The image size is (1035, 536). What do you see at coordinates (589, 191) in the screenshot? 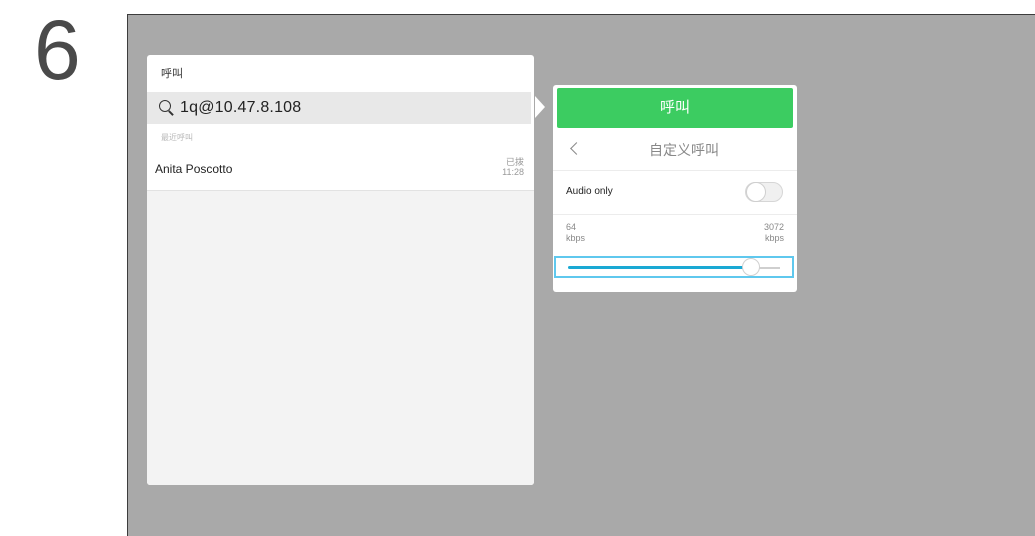
I see `audio-only-label: Audio only` at bounding box center [589, 191].